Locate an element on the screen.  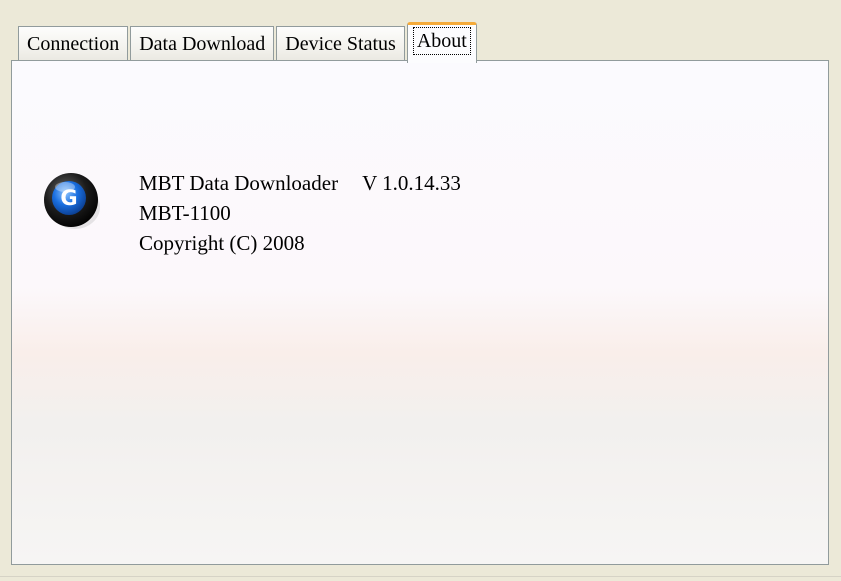
tab-device-status-label: Device Status is located at coordinates (340, 44).